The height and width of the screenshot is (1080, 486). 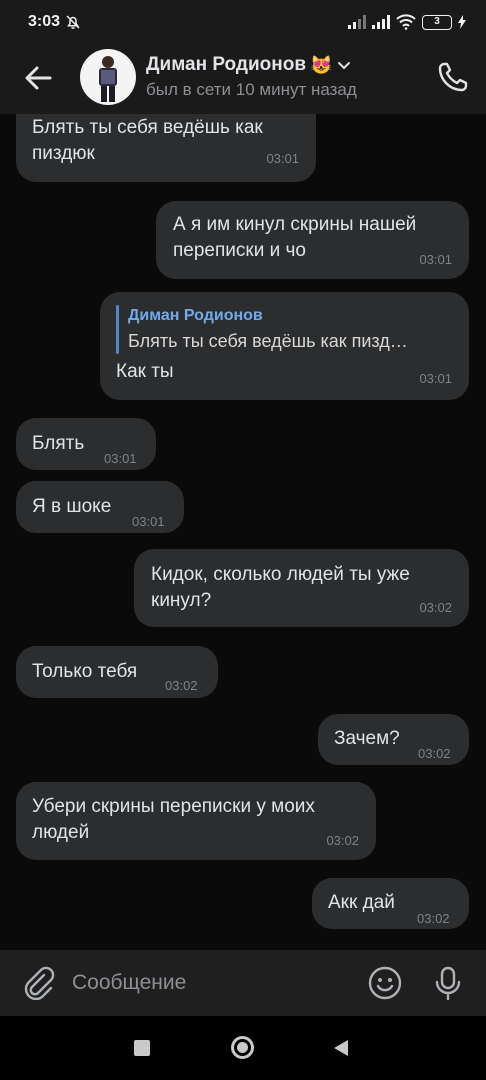 I want to click on message-incoming: Я в шоке 03:01, so click(x=100, y=507).